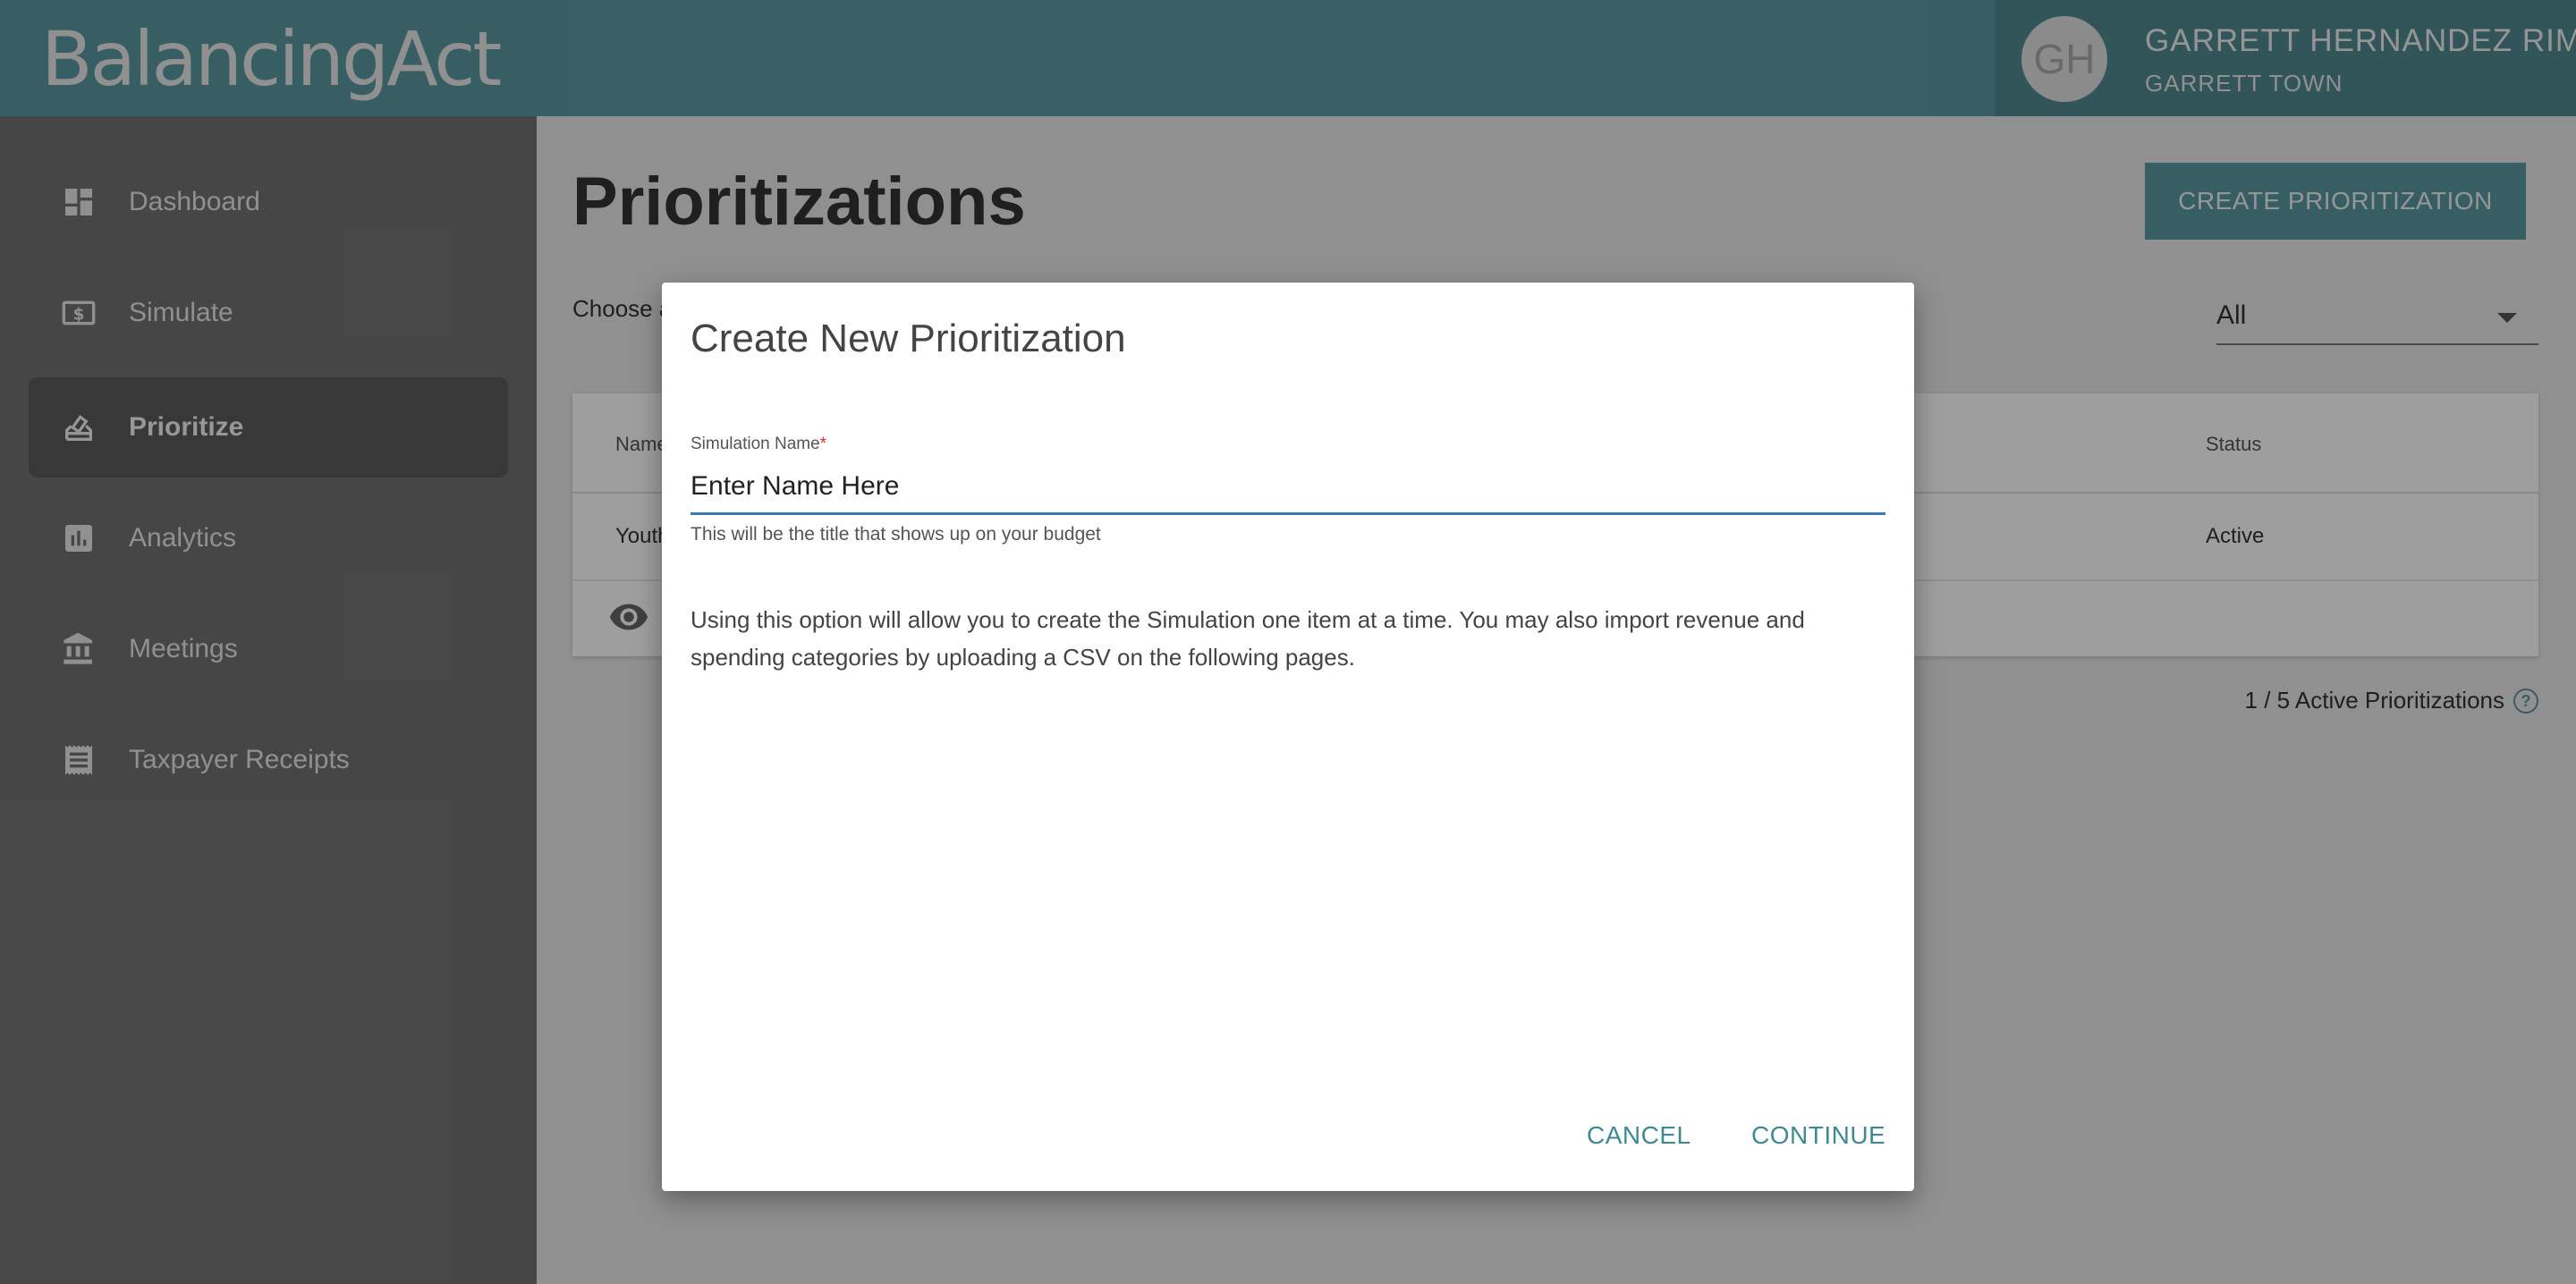 This screenshot has width=2576, height=1284. I want to click on dialog-title: Create New Prioritization, so click(908, 339).